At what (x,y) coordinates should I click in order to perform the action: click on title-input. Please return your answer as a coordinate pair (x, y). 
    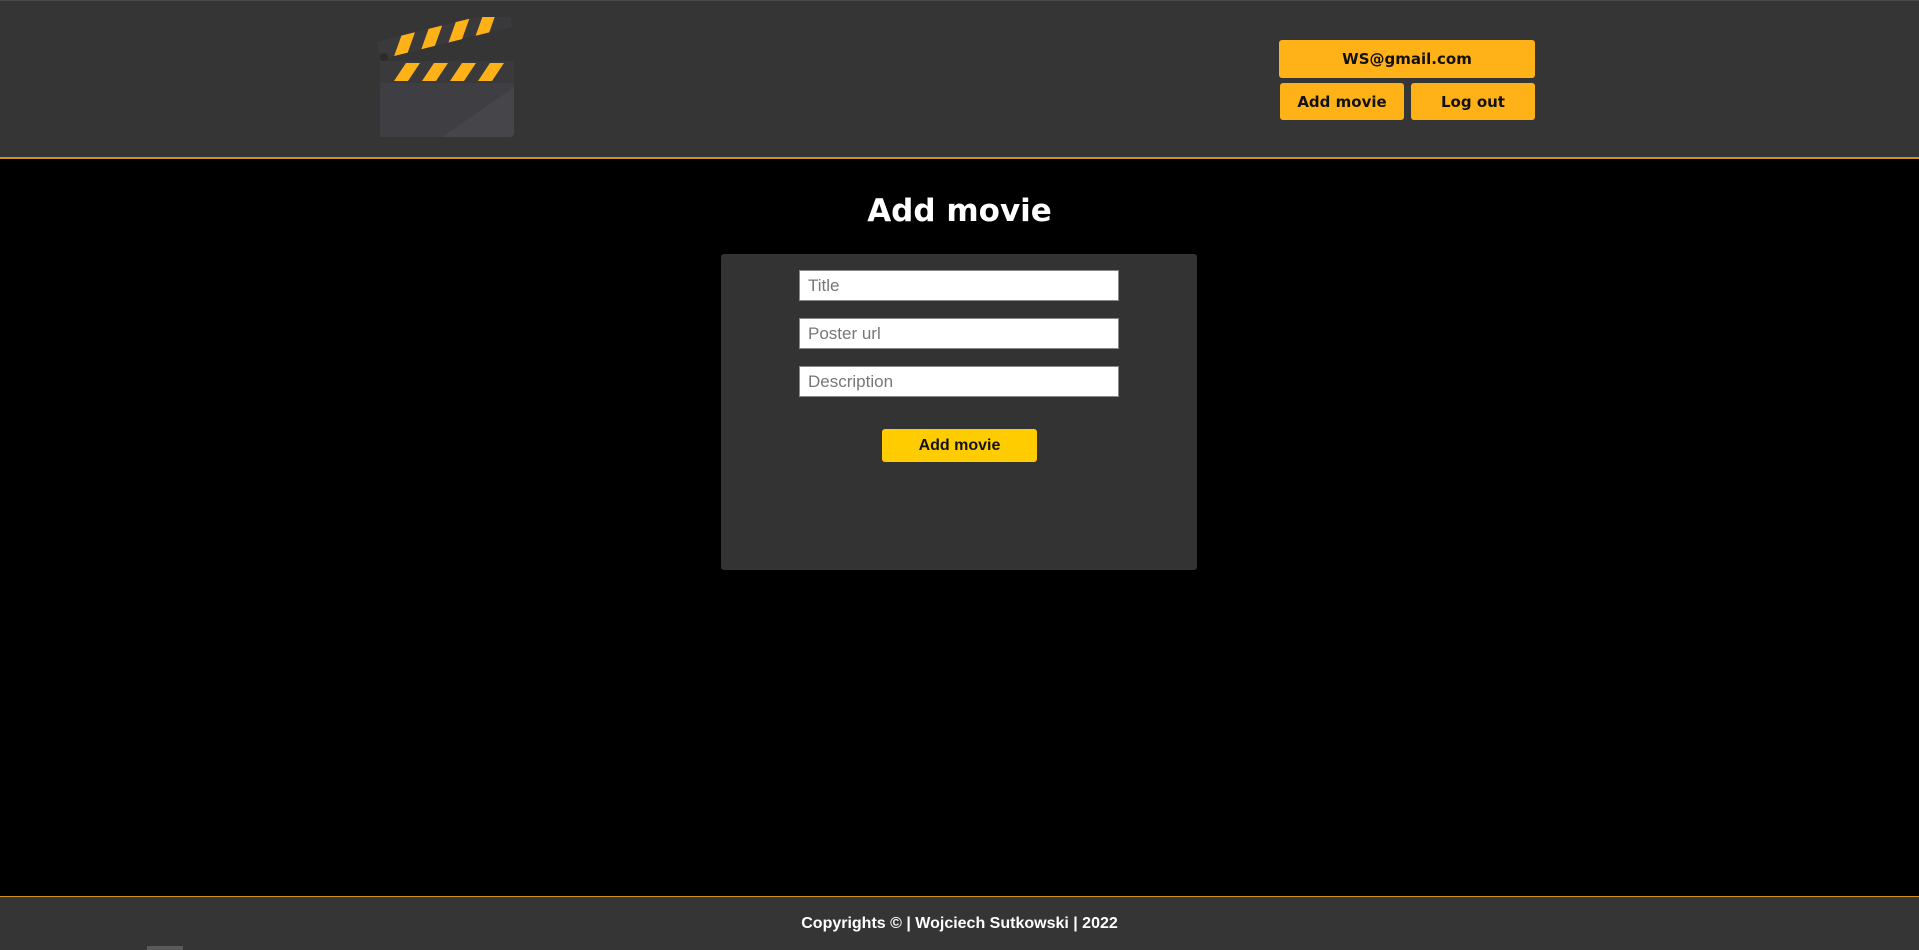
    Looking at the image, I should click on (959, 285).